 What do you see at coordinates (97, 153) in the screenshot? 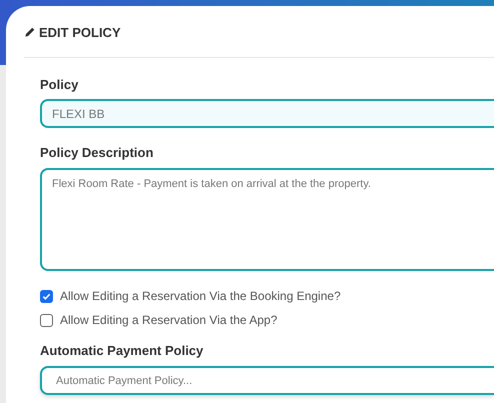
I see `field-label: Policy Description` at bounding box center [97, 153].